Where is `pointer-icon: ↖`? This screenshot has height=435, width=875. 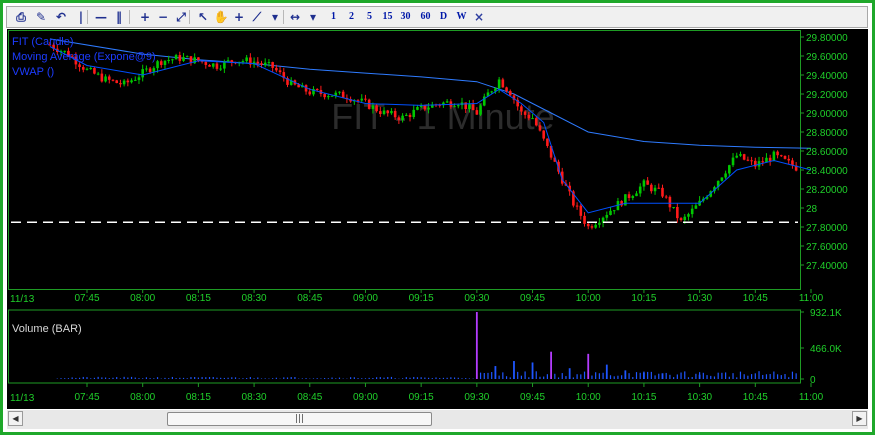
pointer-icon: ↖ is located at coordinates (203, 17).